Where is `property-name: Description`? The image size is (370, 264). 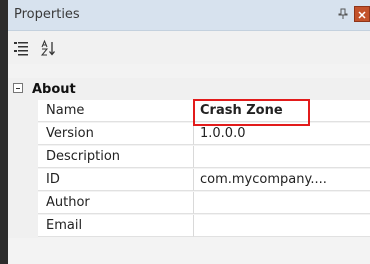 property-name: Description is located at coordinates (116, 157).